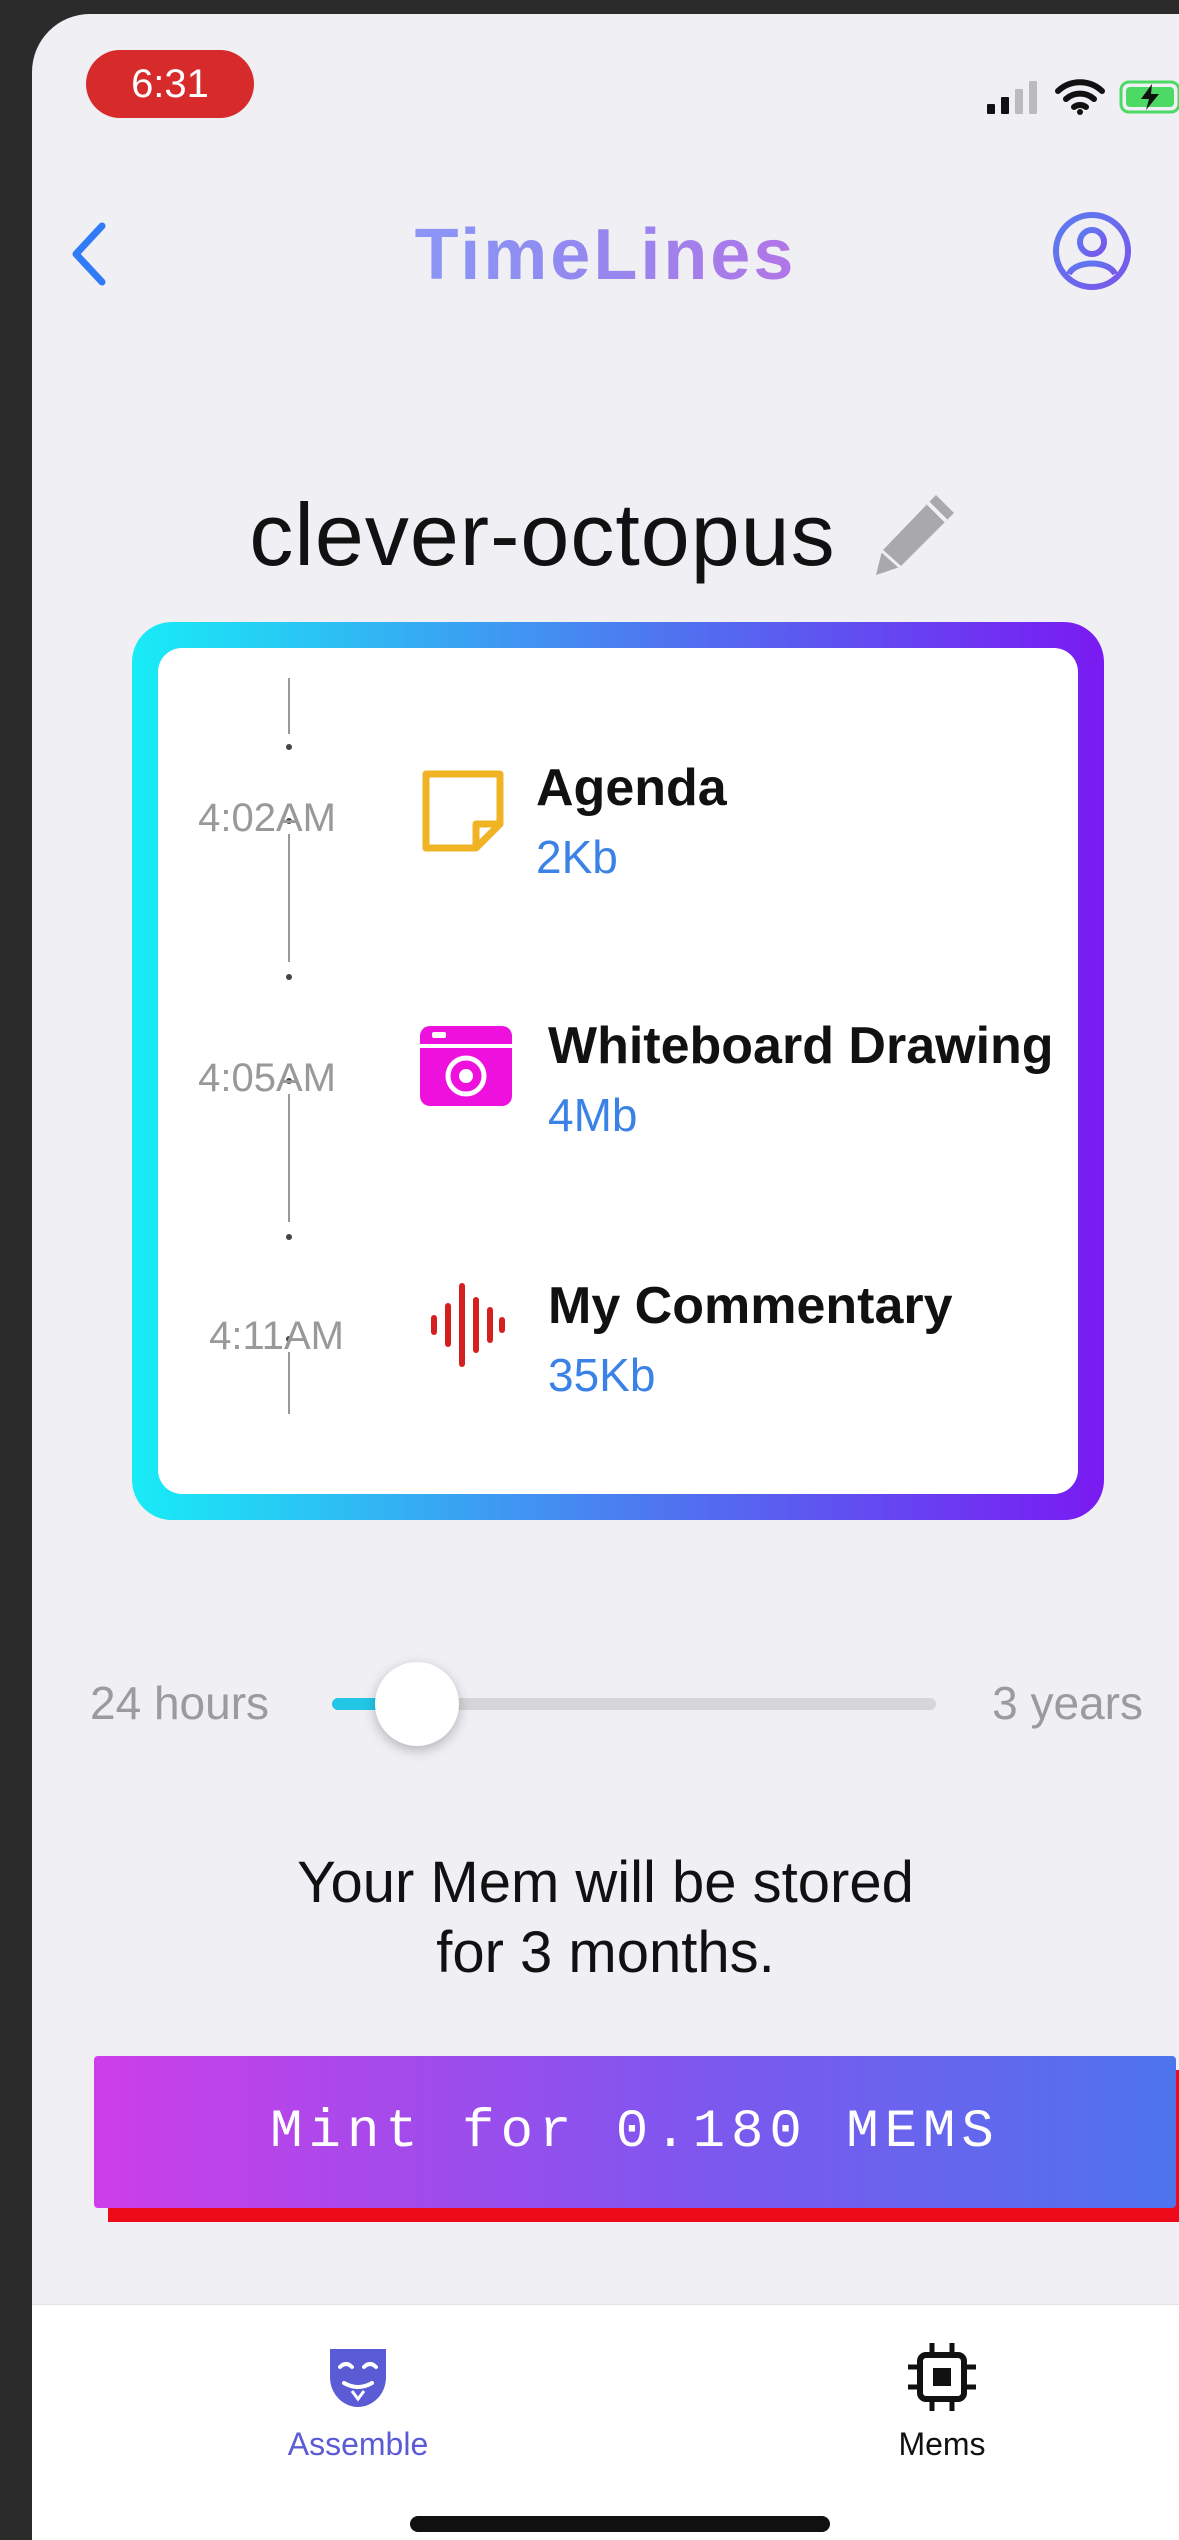 The height and width of the screenshot is (2540, 1179). Describe the element at coordinates (635, 2132) in the screenshot. I see `mint-button: Mint for 0.180 MEMS` at that location.